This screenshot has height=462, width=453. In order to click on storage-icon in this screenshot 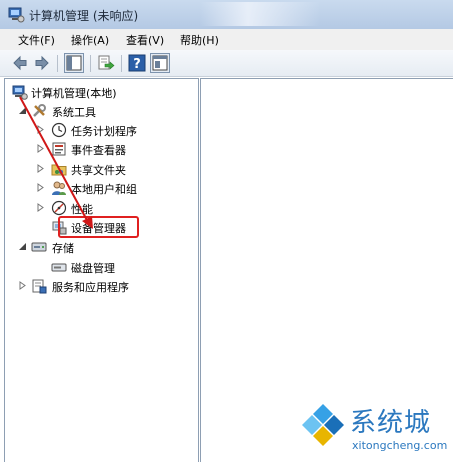, I will do `click(39, 247)`.